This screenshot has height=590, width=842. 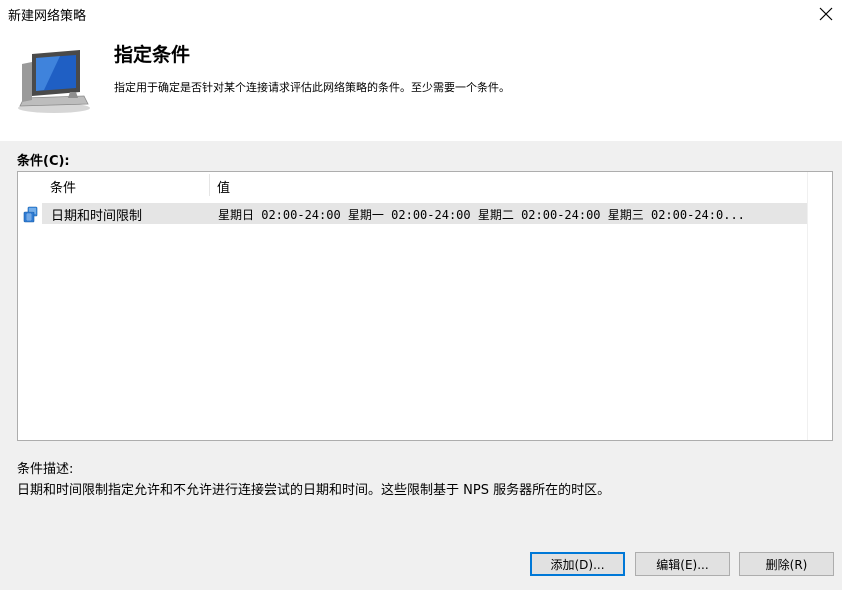 What do you see at coordinates (786, 564) in the screenshot?
I see `delete-button: 删除(R)` at bounding box center [786, 564].